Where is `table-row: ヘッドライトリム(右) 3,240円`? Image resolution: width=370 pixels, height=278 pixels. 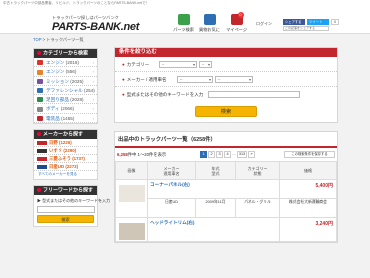 table-row: ヘッドライトリム(右) 3,240円 is located at coordinates (226, 229).